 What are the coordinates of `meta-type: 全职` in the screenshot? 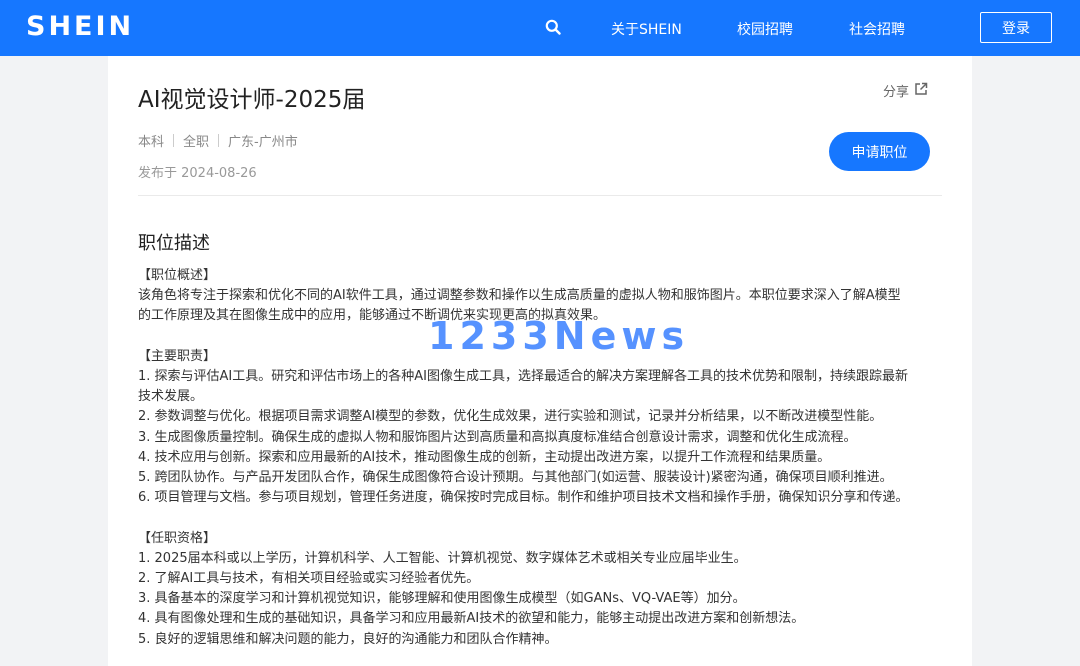 It's located at (196, 142).